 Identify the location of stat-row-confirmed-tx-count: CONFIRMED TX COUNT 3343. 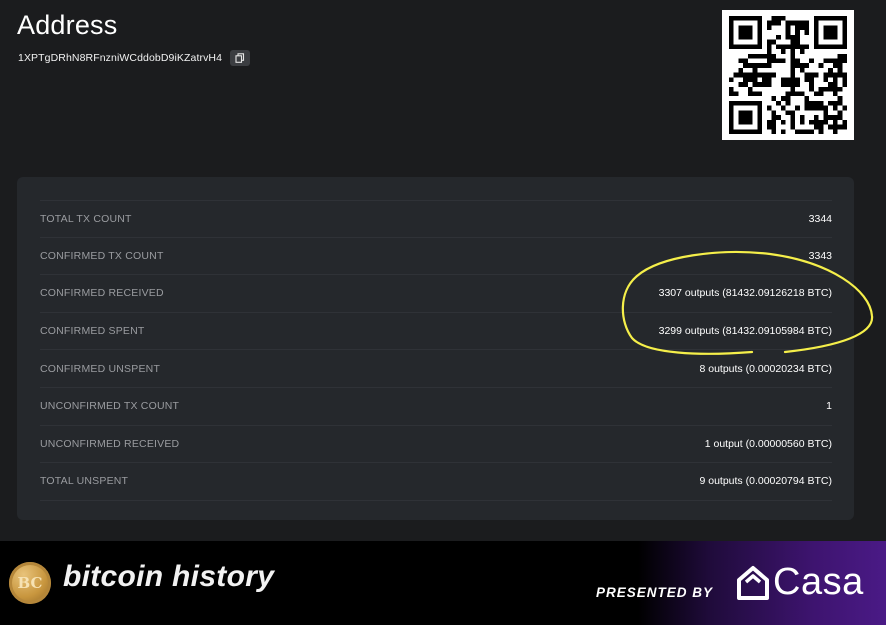
(436, 257).